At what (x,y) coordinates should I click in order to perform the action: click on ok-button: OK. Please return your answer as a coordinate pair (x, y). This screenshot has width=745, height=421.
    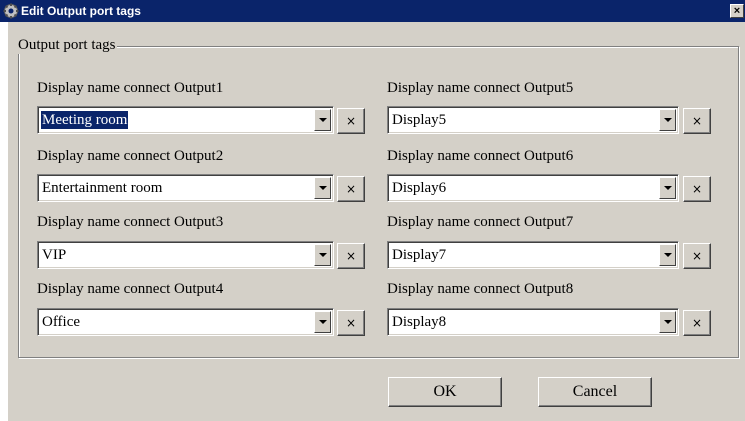
    Looking at the image, I should click on (445, 392).